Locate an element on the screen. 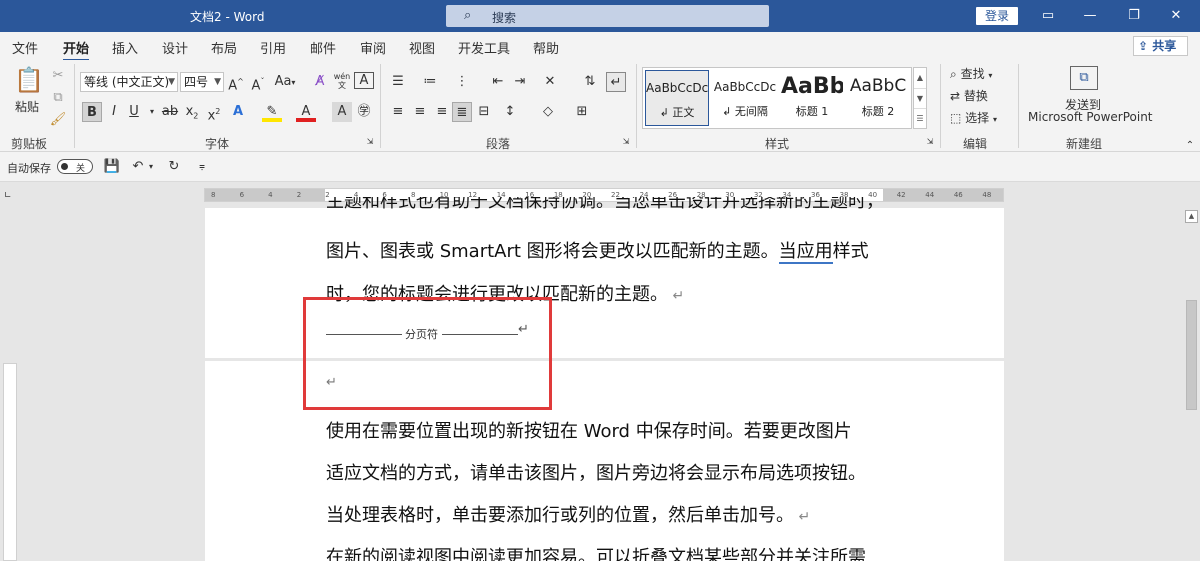 Image resolution: width=1200 pixels, height=561 pixels. paste-icon: 📋 is located at coordinates (29, 80).